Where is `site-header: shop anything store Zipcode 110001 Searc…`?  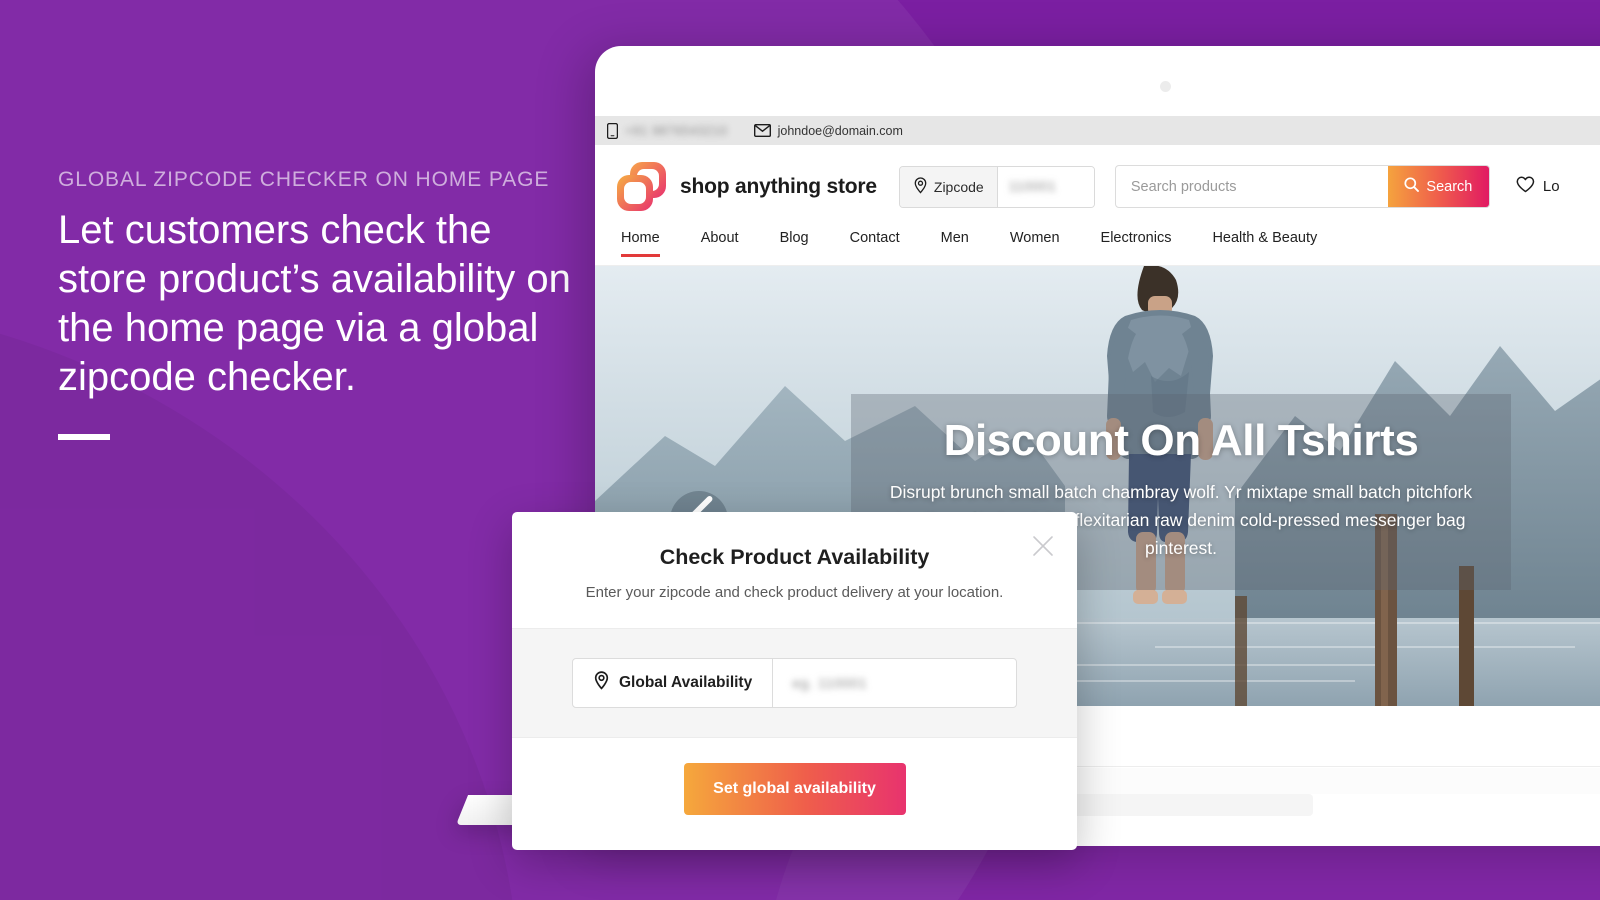 site-header: shop anything store Zipcode 110001 Searc… is located at coordinates (1097, 186).